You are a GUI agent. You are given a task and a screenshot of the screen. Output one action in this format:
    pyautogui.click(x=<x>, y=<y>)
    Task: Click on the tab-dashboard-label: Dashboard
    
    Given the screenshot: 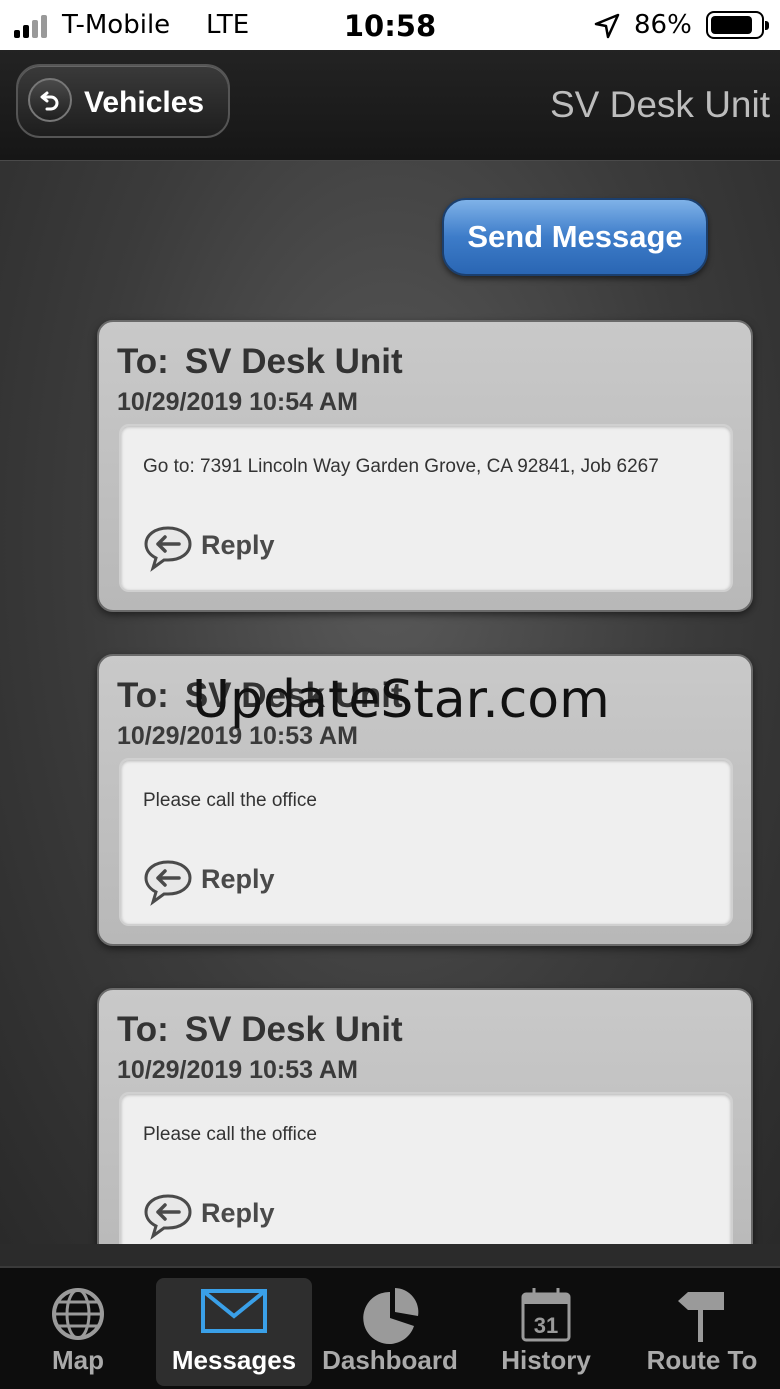 What is the action you would take?
    pyautogui.click(x=390, y=1360)
    